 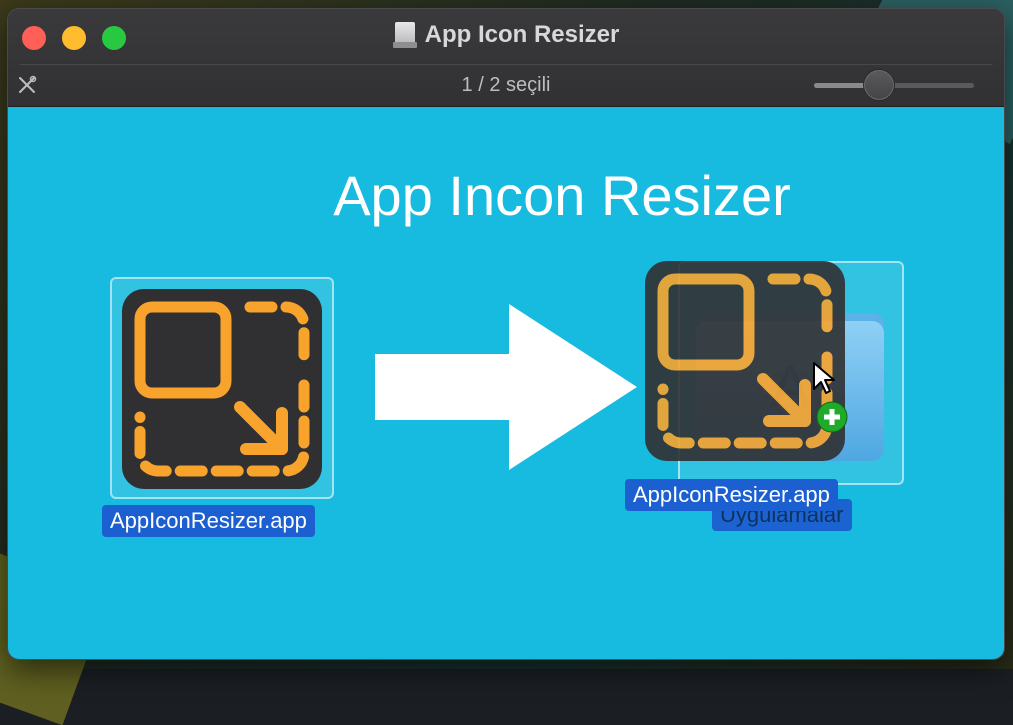 I want to click on slider-knob, so click(x=879, y=85).